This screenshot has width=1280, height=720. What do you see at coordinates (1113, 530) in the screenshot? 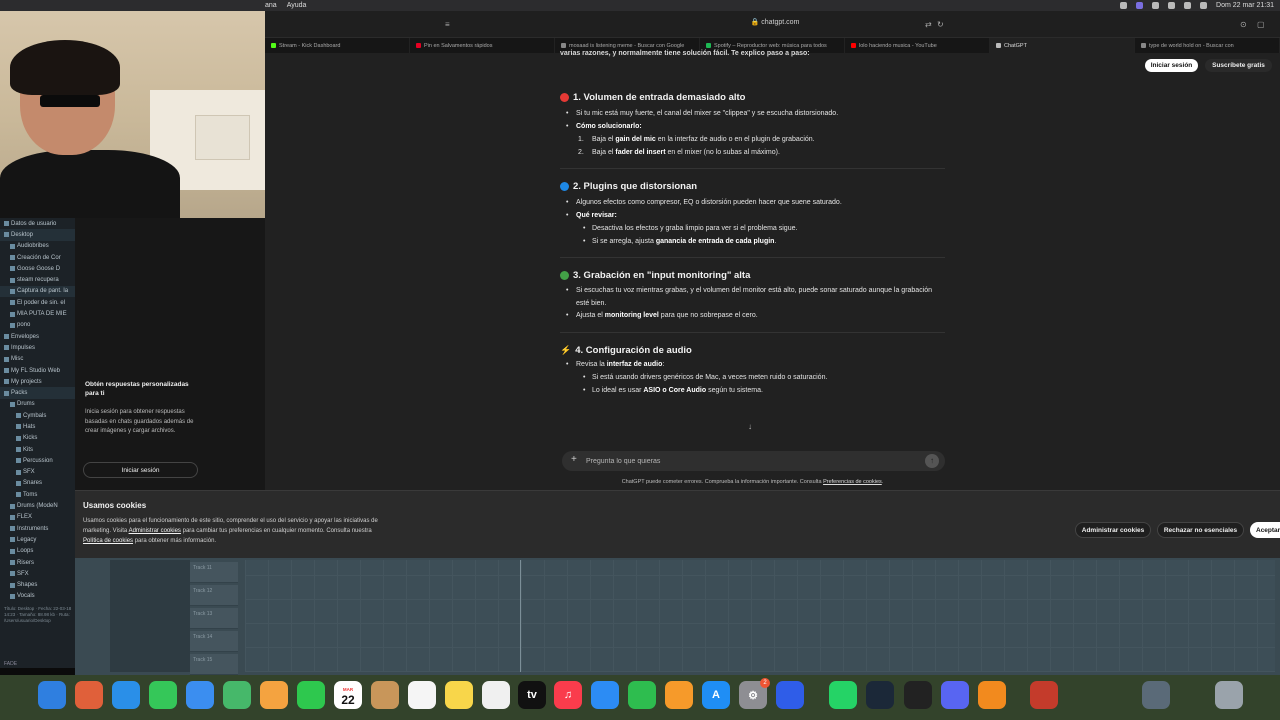
I see `manage-cookies-button: Administrar cookies` at bounding box center [1113, 530].